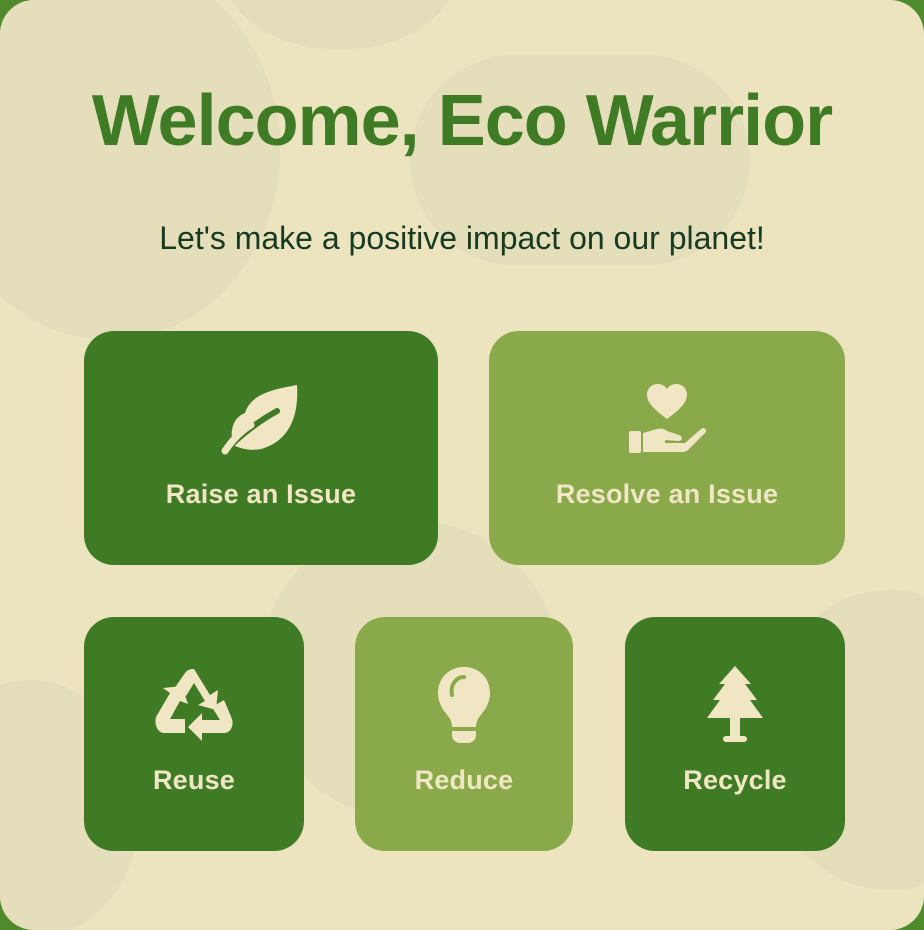 The width and height of the screenshot is (924, 930). What do you see at coordinates (464, 780) in the screenshot?
I see `reduce-label: Reduce` at bounding box center [464, 780].